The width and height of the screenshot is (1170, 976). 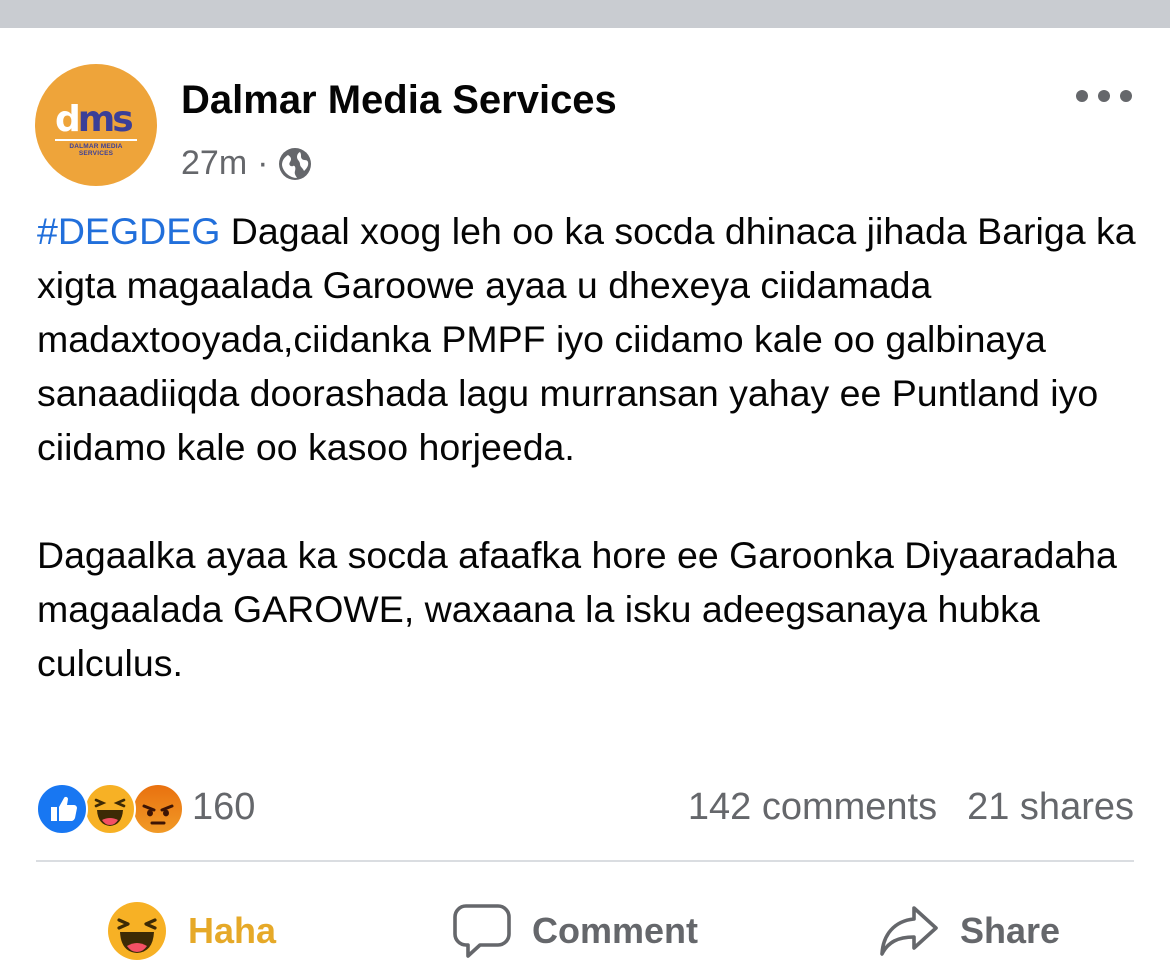 What do you see at coordinates (1104, 96) in the screenshot?
I see `more-options-icon` at bounding box center [1104, 96].